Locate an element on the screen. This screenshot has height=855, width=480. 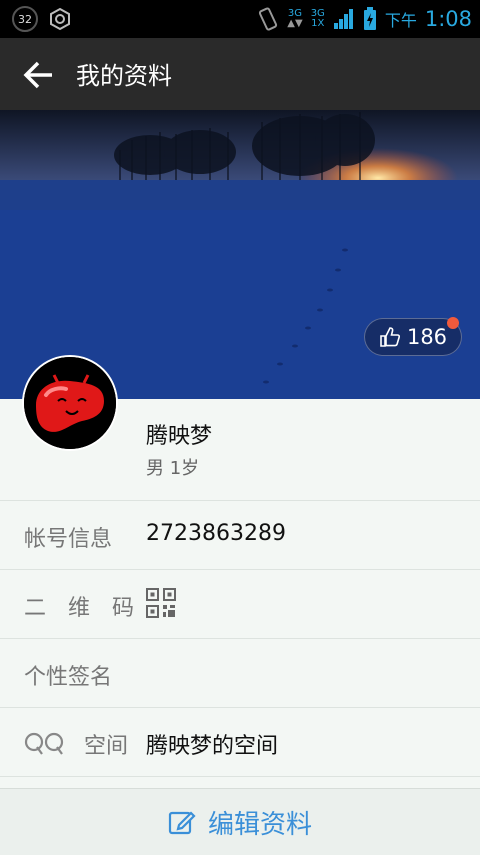
account-info-label: 帐号信息 is located at coordinates (68, 539).